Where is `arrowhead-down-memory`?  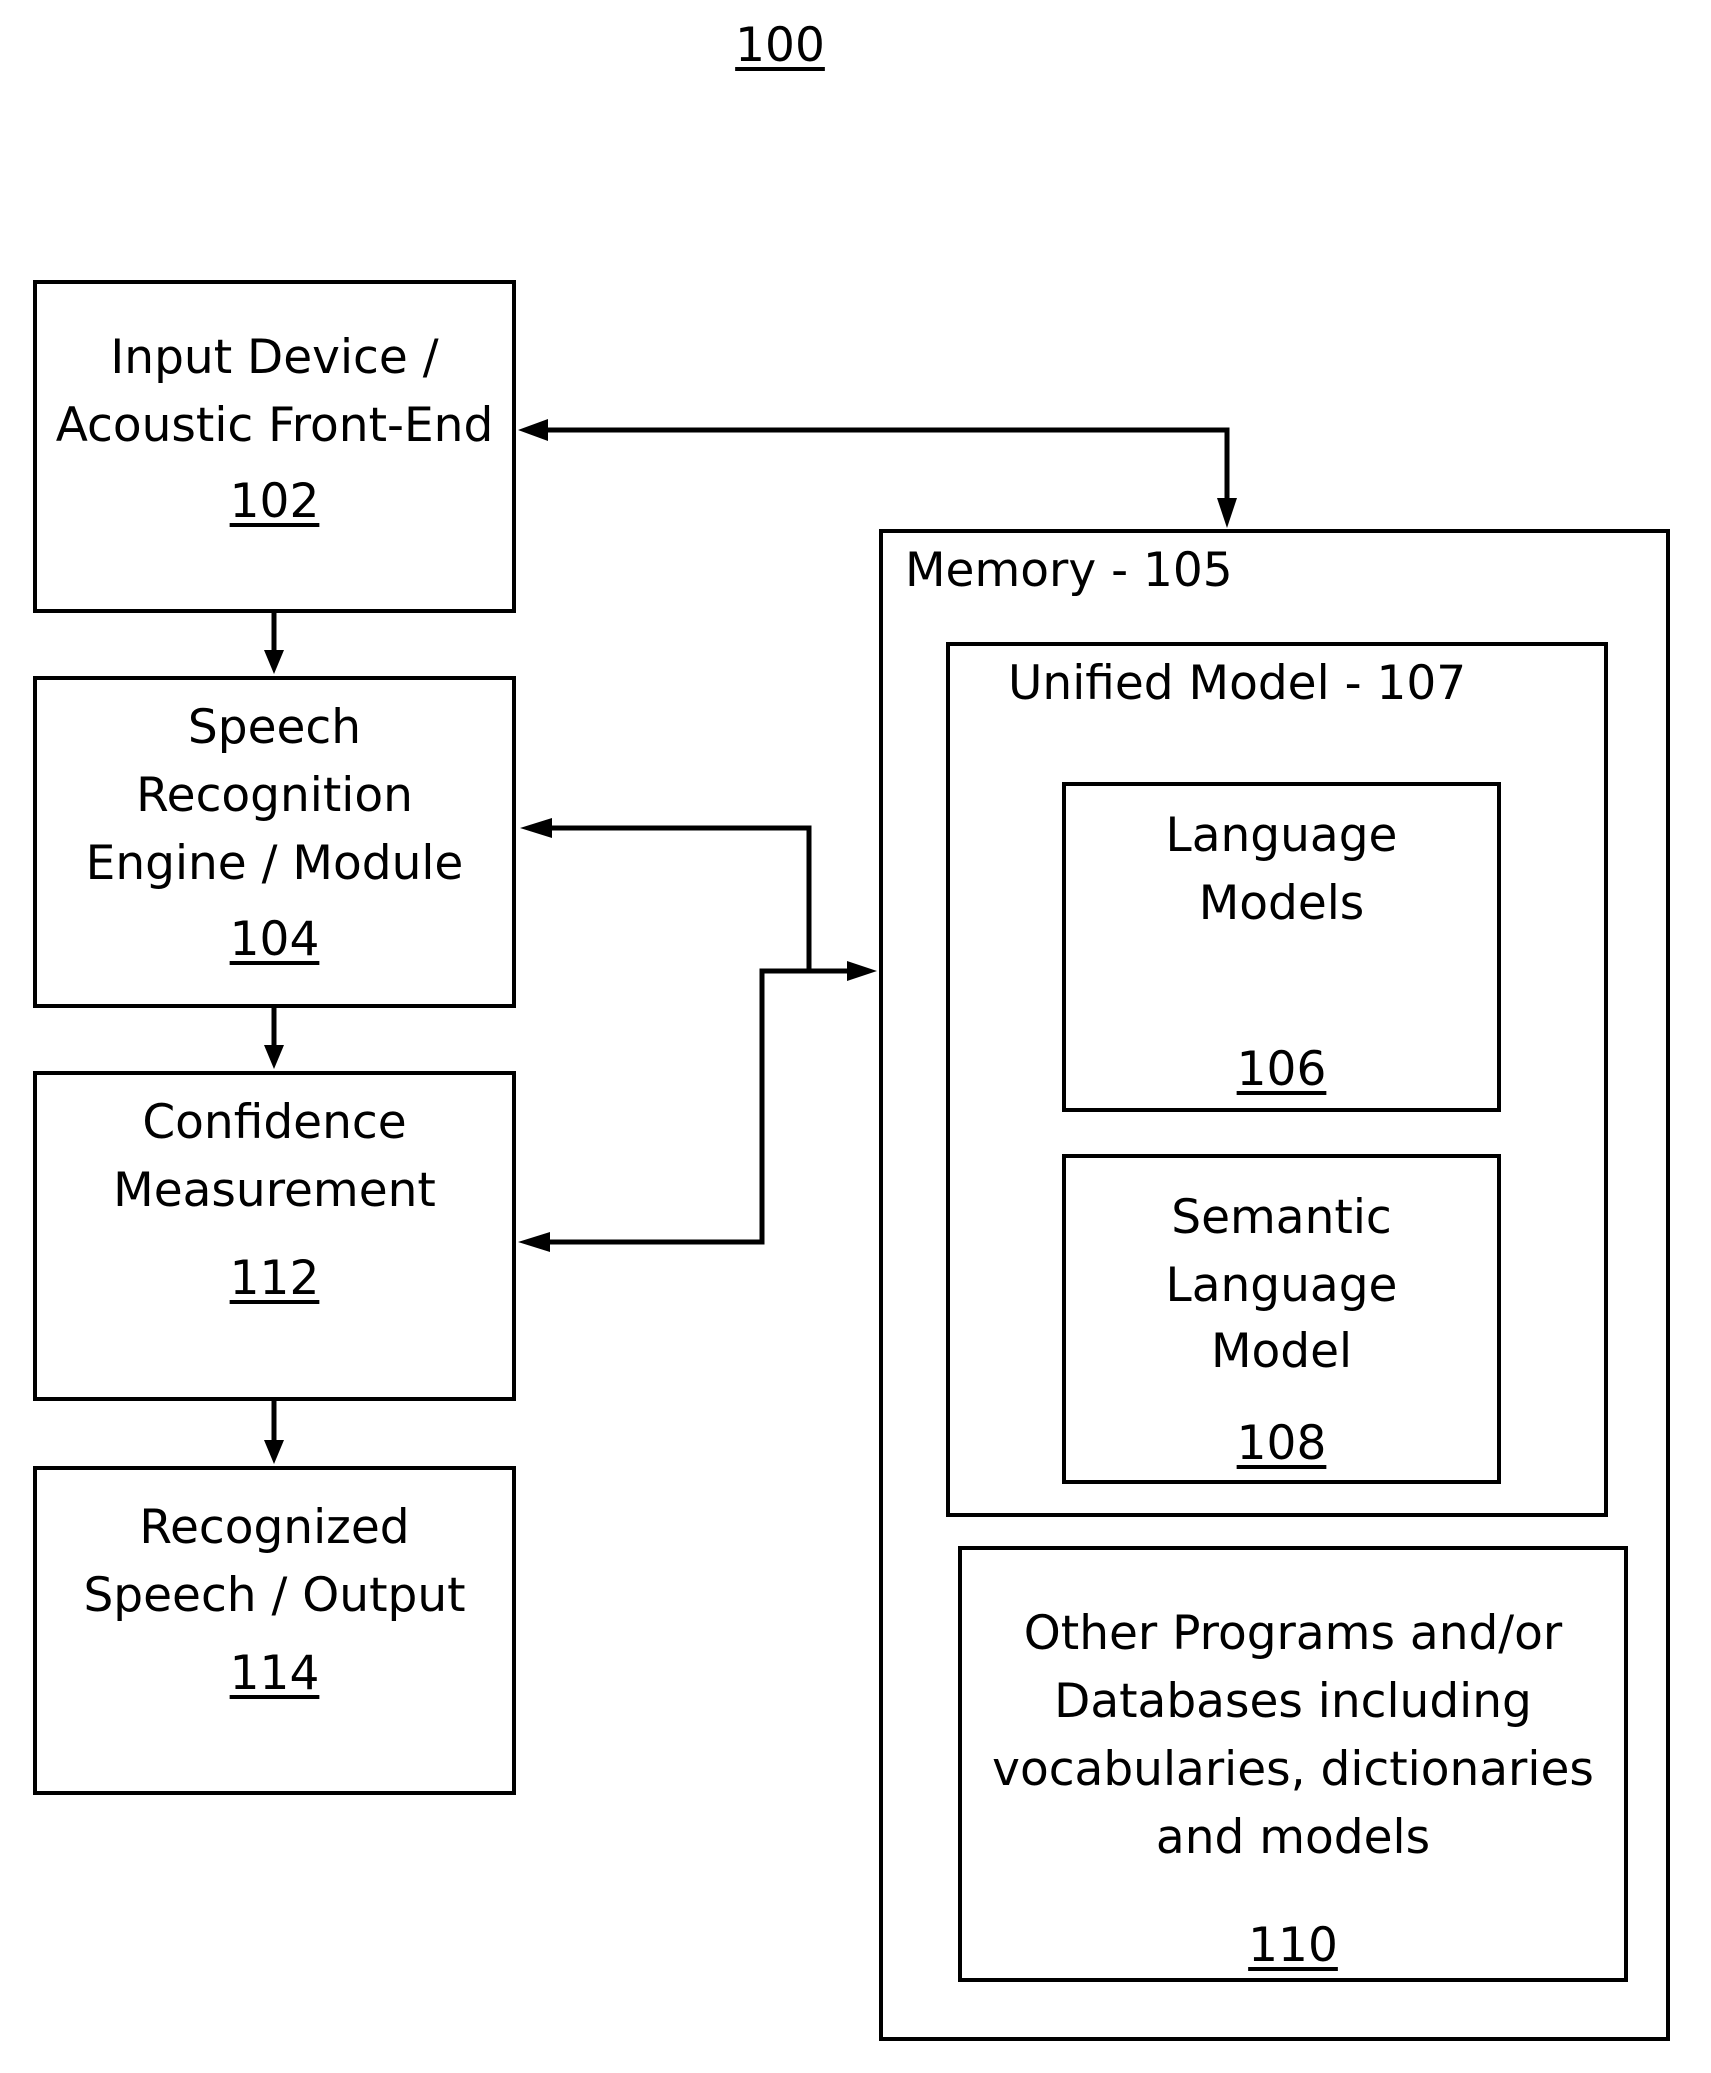 arrowhead-down-memory is located at coordinates (1227, 513).